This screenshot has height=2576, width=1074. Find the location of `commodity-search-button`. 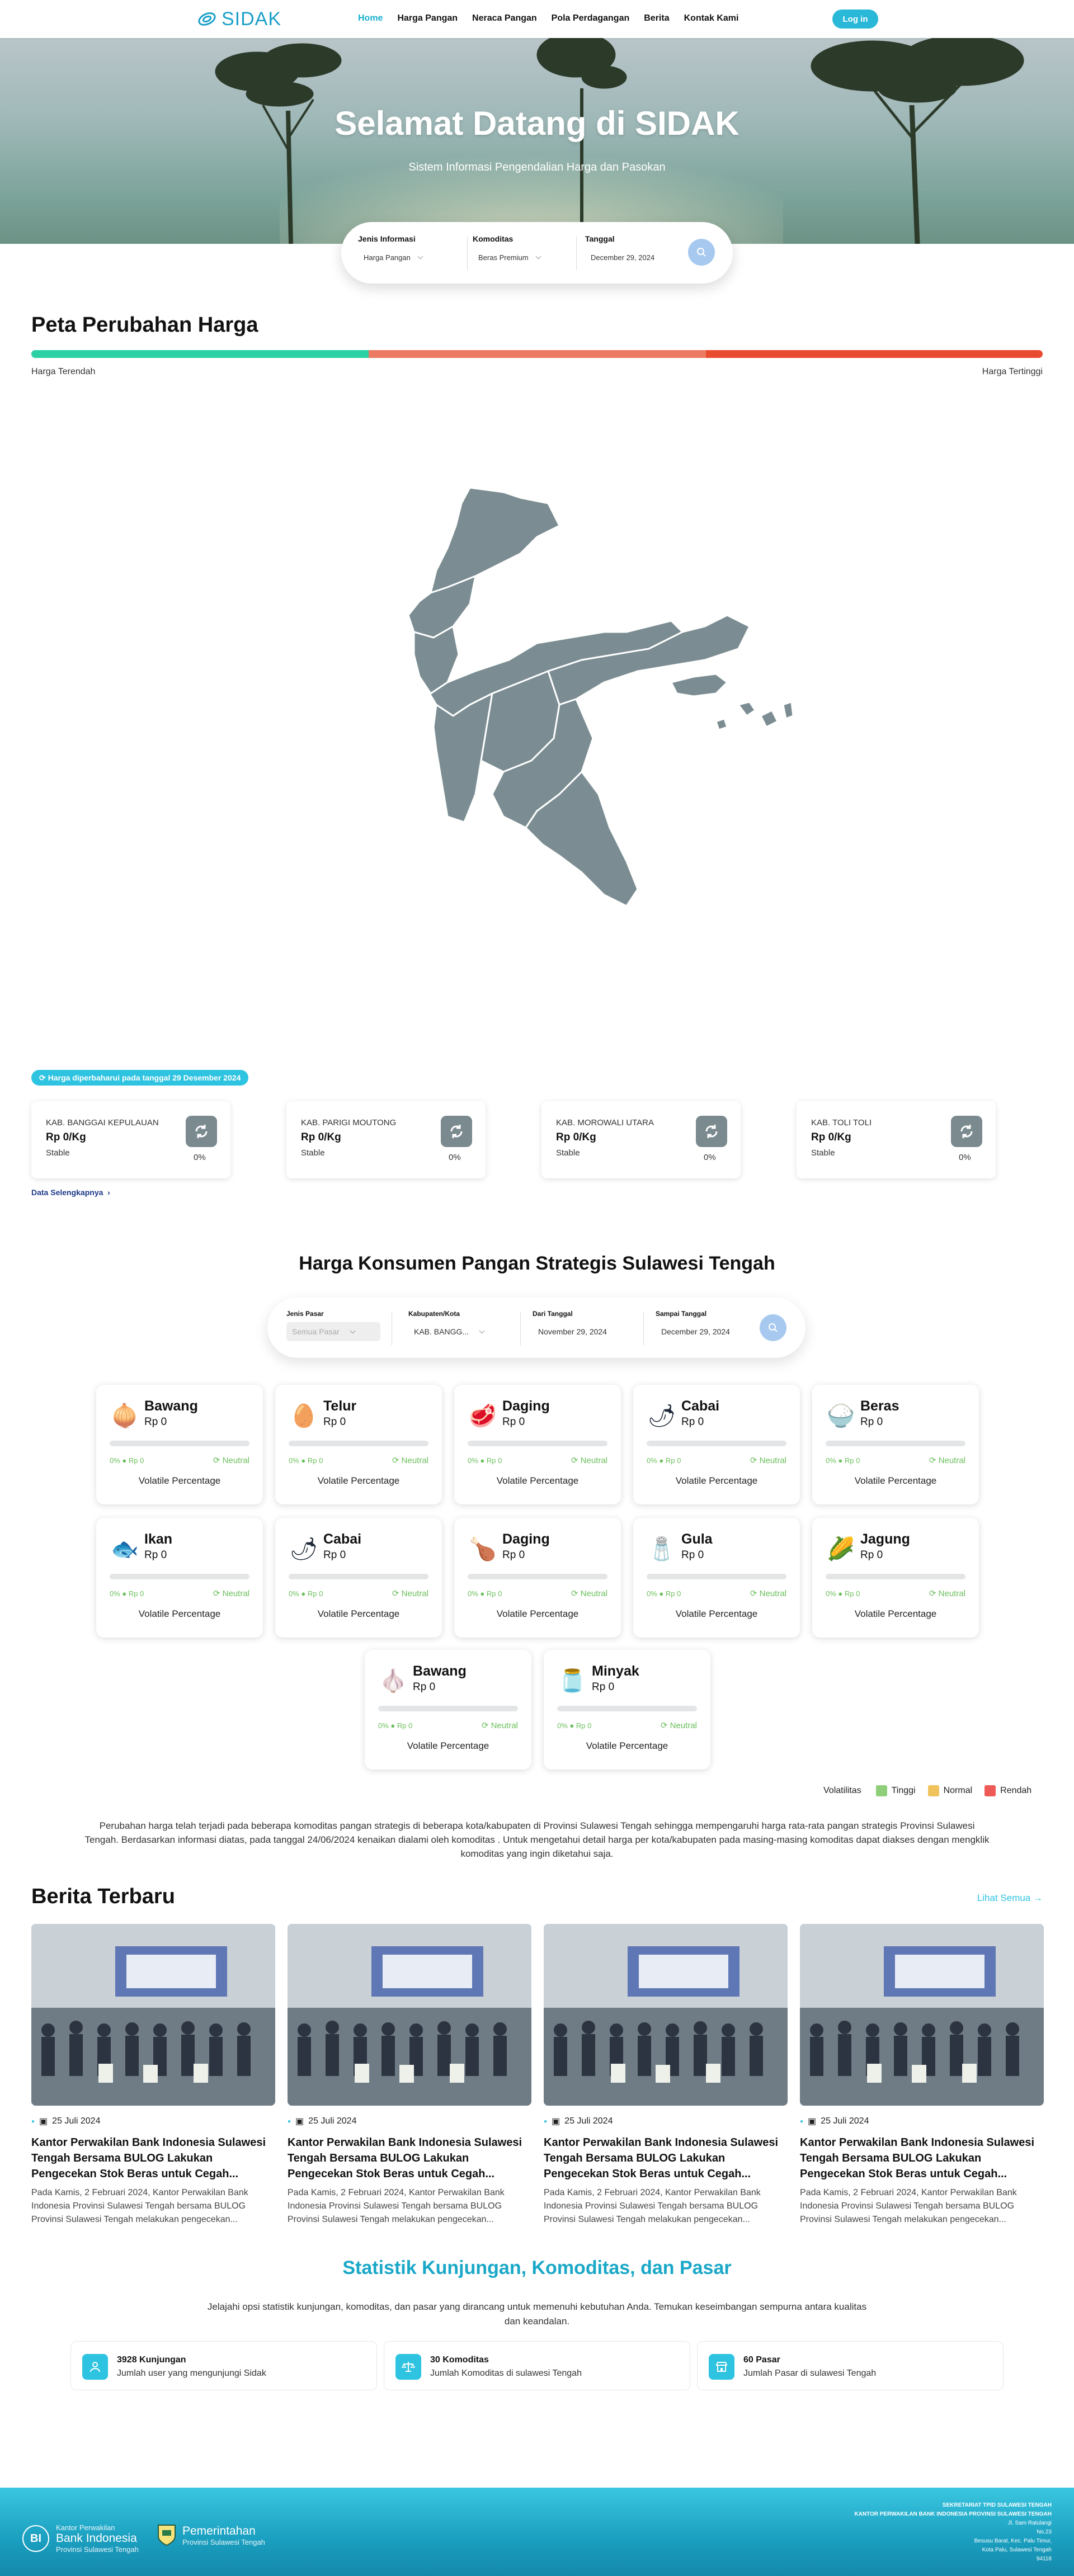

commodity-search-button is located at coordinates (773, 1327).